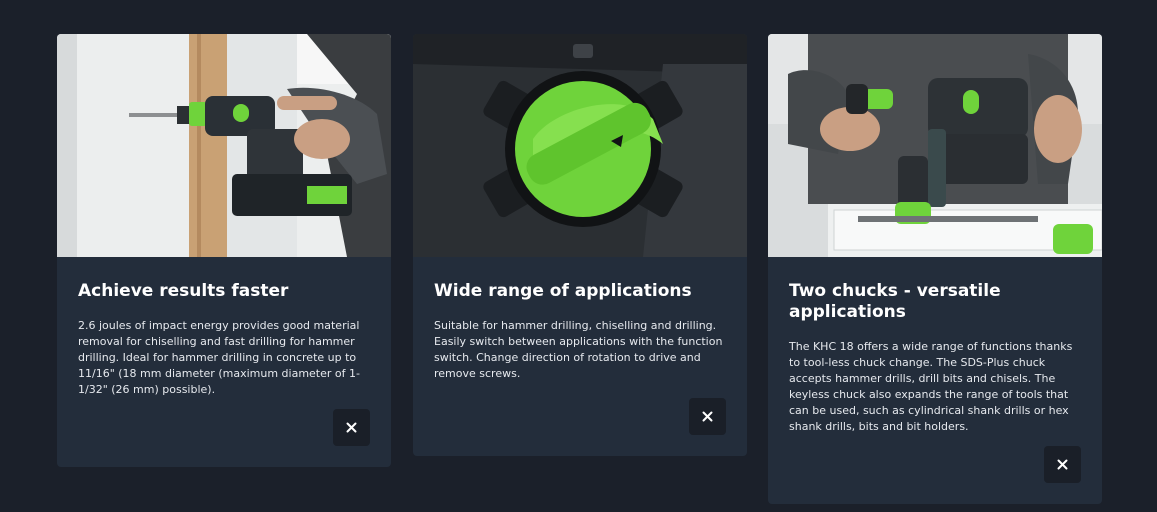 This screenshot has width=1157, height=512. Describe the element at coordinates (895, 301) in the screenshot. I see `card-title: Two chucks - versatile applications` at that location.